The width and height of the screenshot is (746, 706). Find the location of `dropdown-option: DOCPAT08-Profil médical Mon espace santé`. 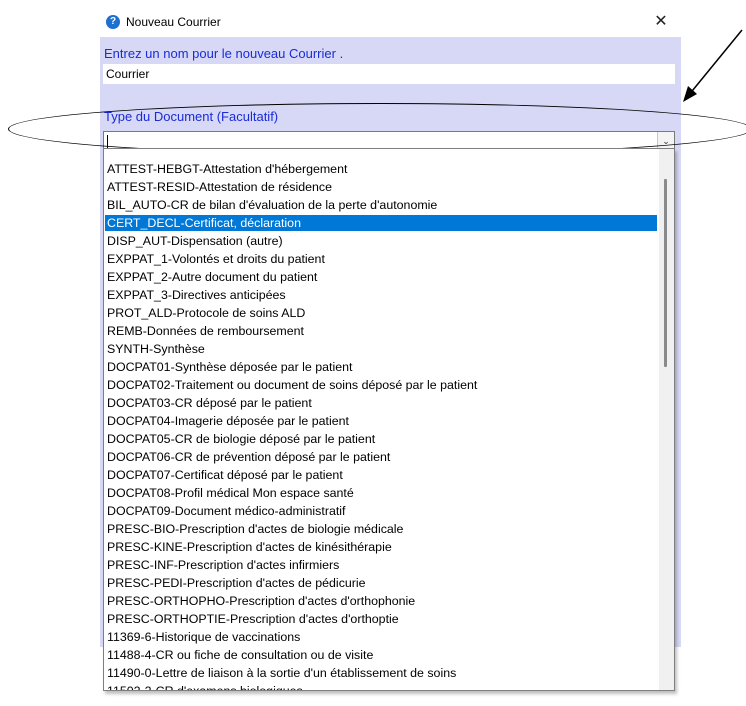

dropdown-option: DOCPAT08-Profil médical Mon espace santé is located at coordinates (381, 493).